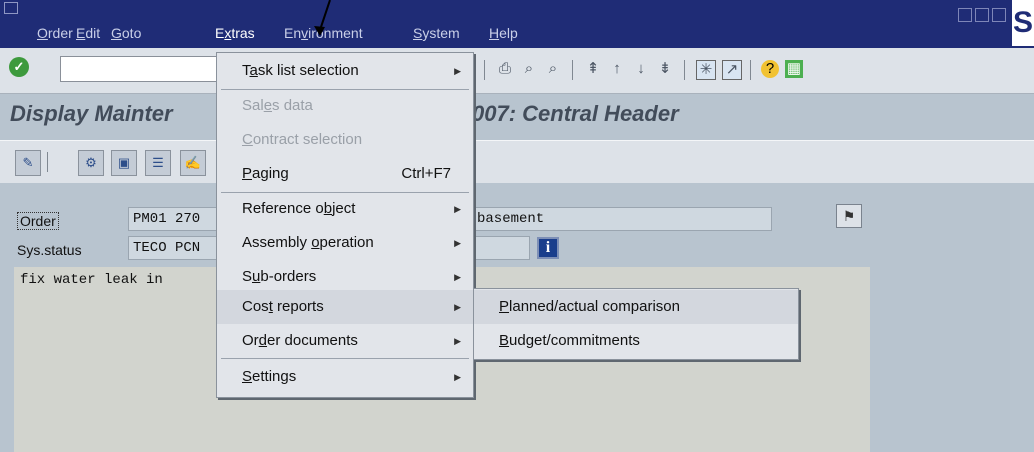 The image size is (1034, 452). Describe the element at coordinates (91, 113) in the screenshot. I see `page-title: Display Mainter` at that location.